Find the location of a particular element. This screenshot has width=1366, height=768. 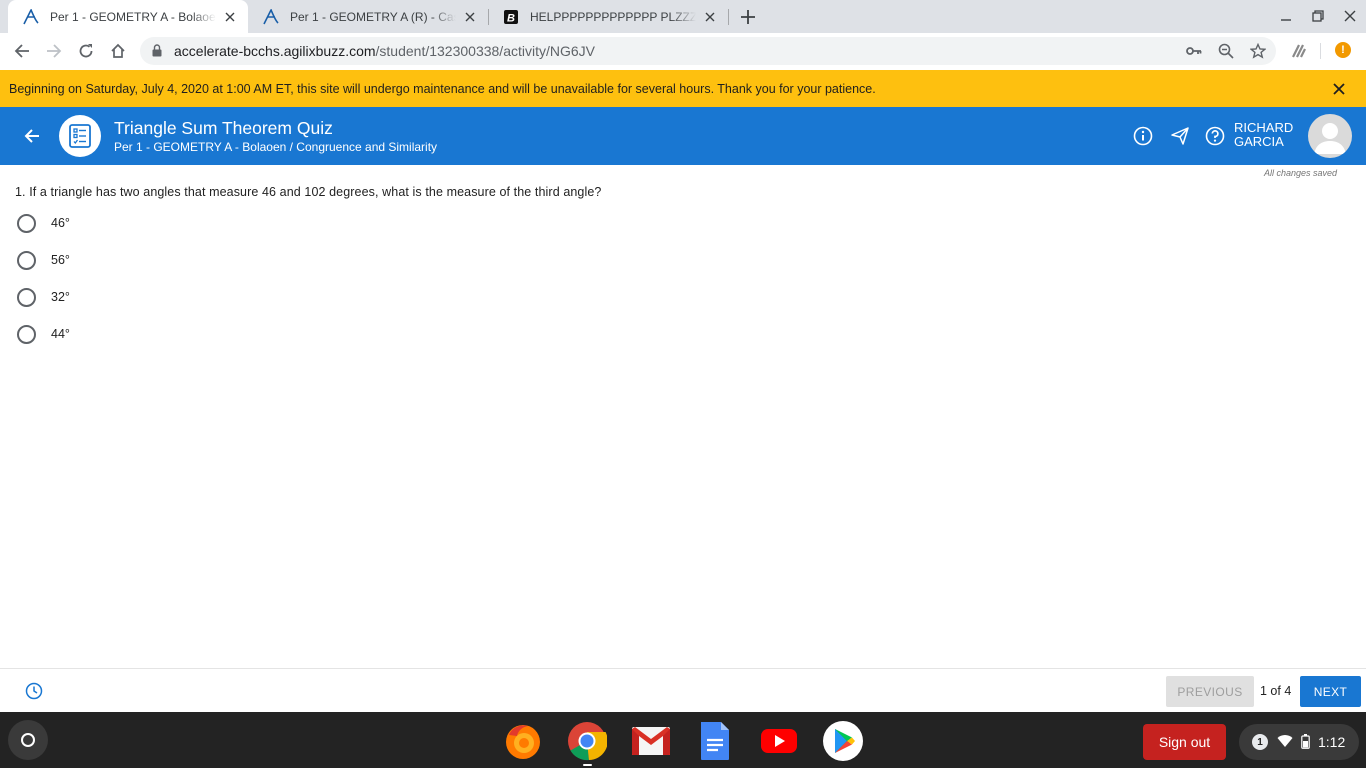

os-shelf: Sign out 1 1:12 is located at coordinates (683, 740).